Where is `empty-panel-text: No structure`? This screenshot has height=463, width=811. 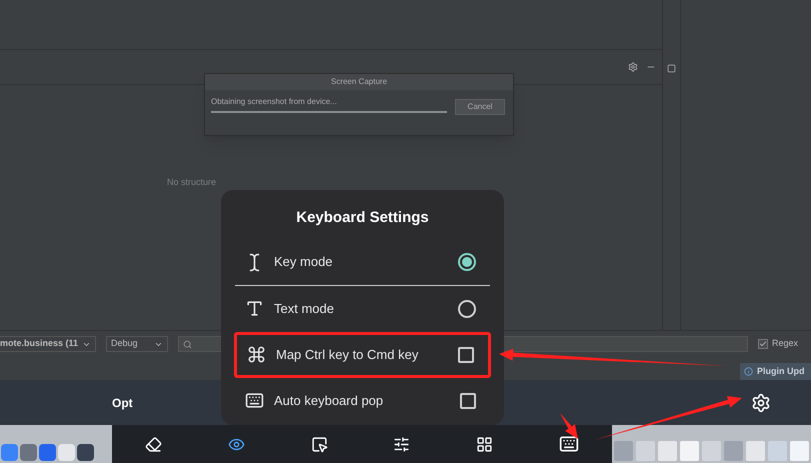 empty-panel-text: No structure is located at coordinates (191, 182).